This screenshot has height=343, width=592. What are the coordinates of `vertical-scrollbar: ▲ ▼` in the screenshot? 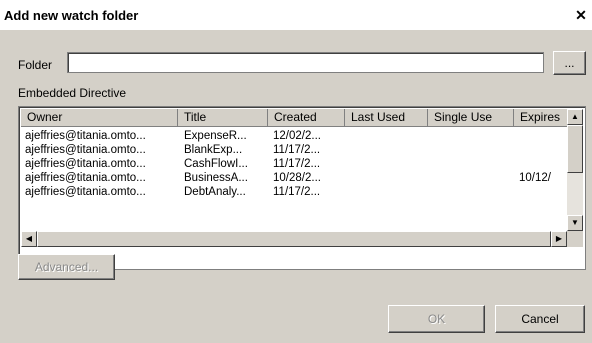 It's located at (575, 170).